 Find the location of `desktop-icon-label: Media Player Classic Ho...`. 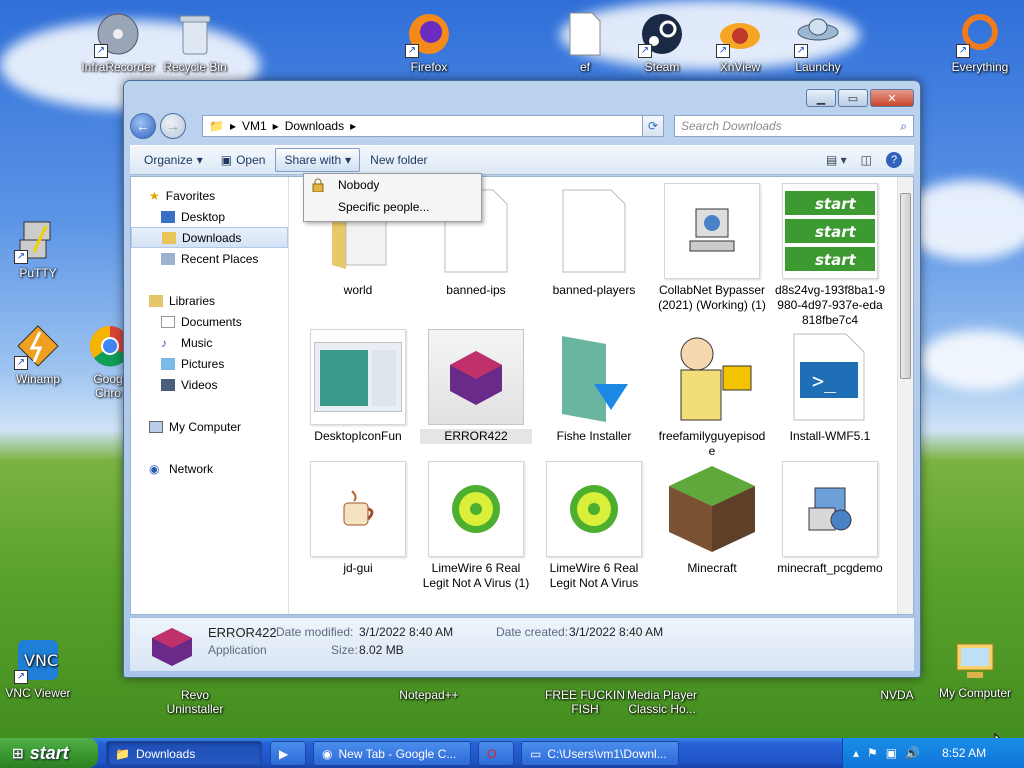

desktop-icon-label: Media Player Classic Ho... is located at coordinates (662, 702).